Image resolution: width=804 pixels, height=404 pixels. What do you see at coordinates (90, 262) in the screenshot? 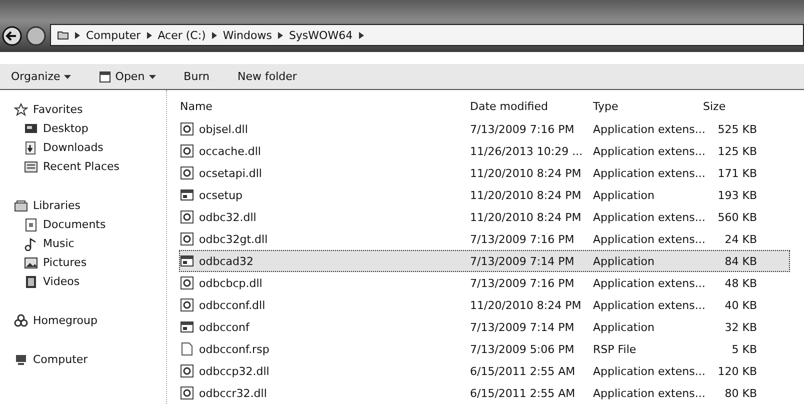
I see `nav-item: Pictures` at bounding box center [90, 262].